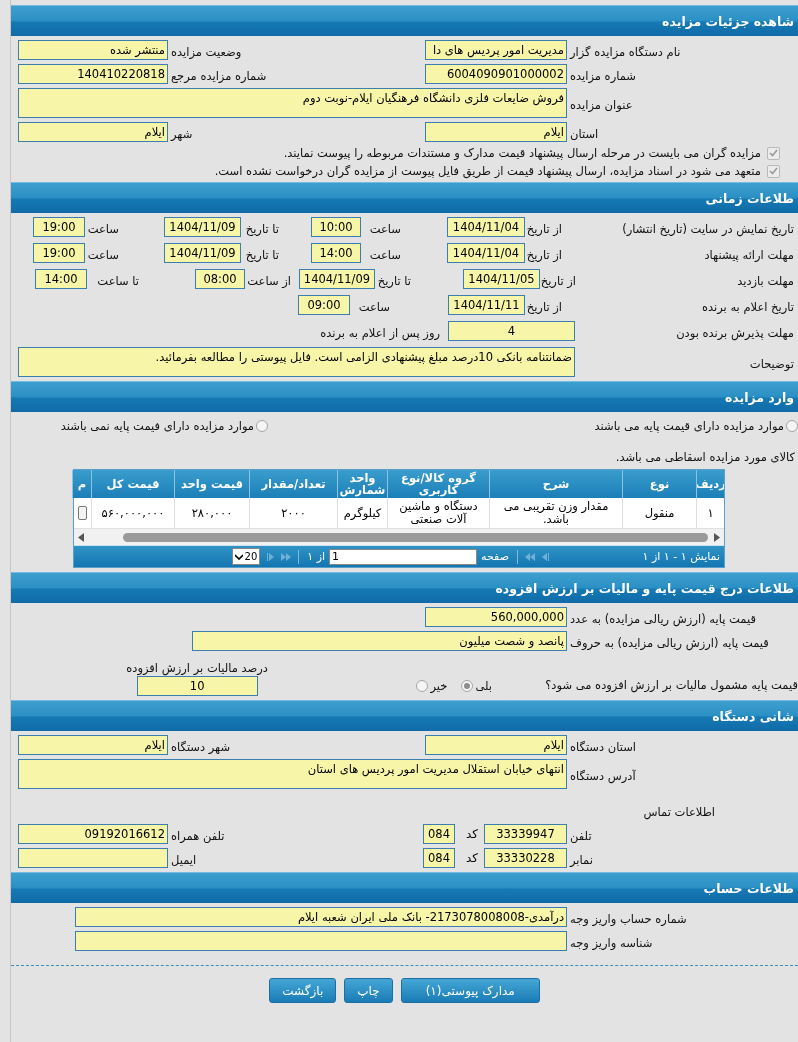 The height and width of the screenshot is (1042, 798). What do you see at coordinates (198, 835) in the screenshot?
I see `field-label: تلفن همراه` at bounding box center [198, 835].